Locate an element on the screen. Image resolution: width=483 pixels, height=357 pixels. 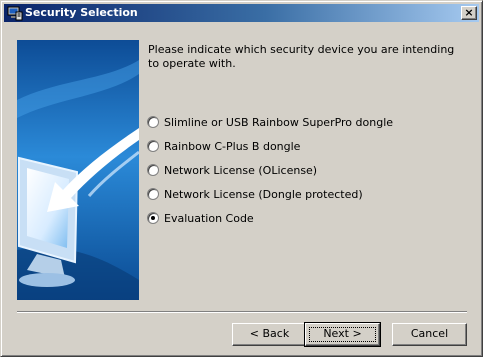
option-slimline-usb-superpro: Slimline or USB Rainbow SuperPro dongle is located at coordinates (307, 123).